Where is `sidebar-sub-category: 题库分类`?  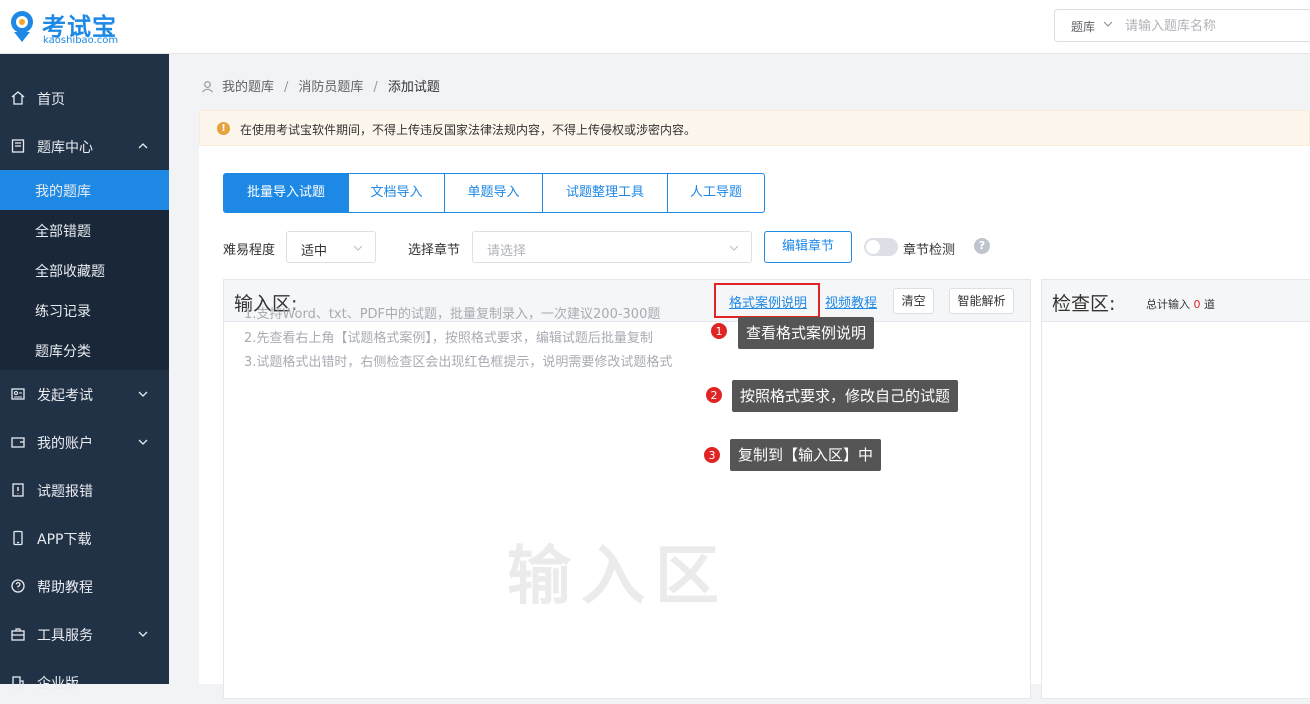 sidebar-sub-category: 题库分类 is located at coordinates (84, 350).